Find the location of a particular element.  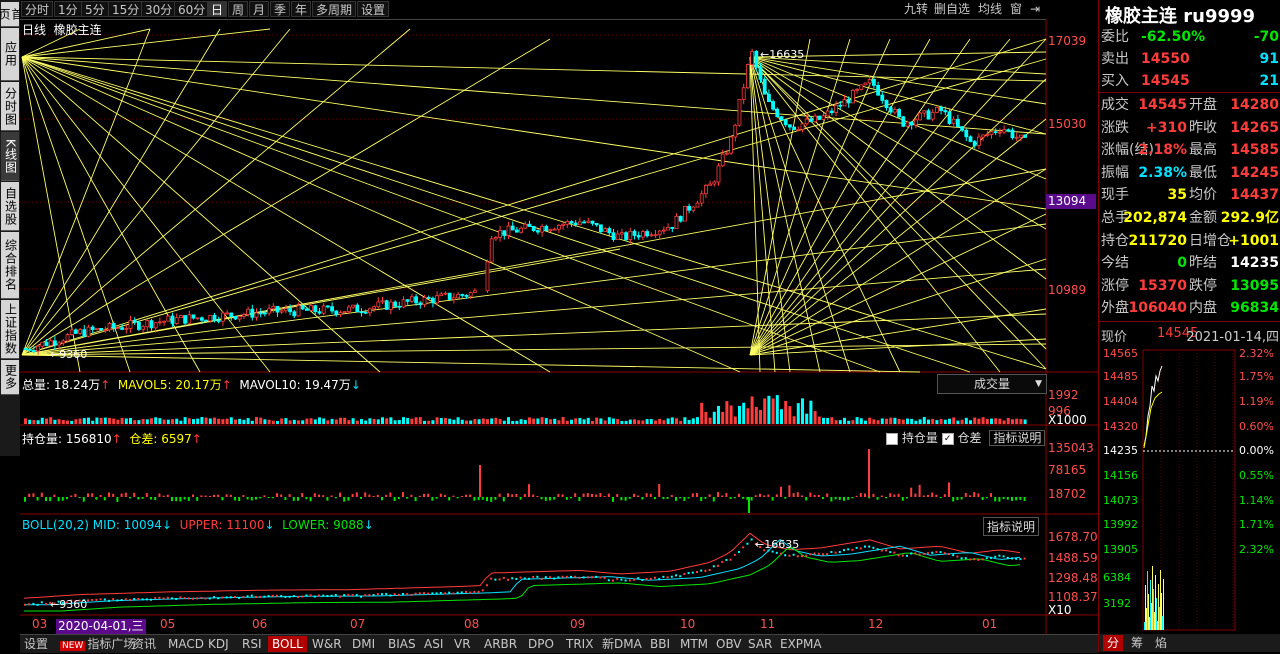

boll-mid: BOLL(20,2) MID: 10094 is located at coordinates (92, 525).